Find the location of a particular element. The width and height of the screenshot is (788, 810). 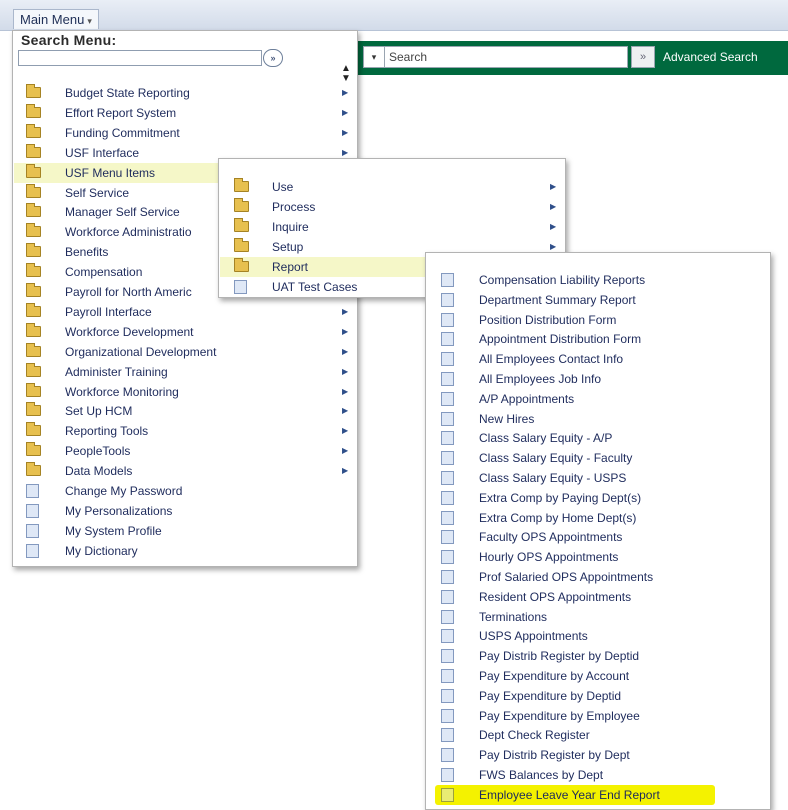

main-menu-item-change-my-password: Change My Password is located at coordinates (185, 491).